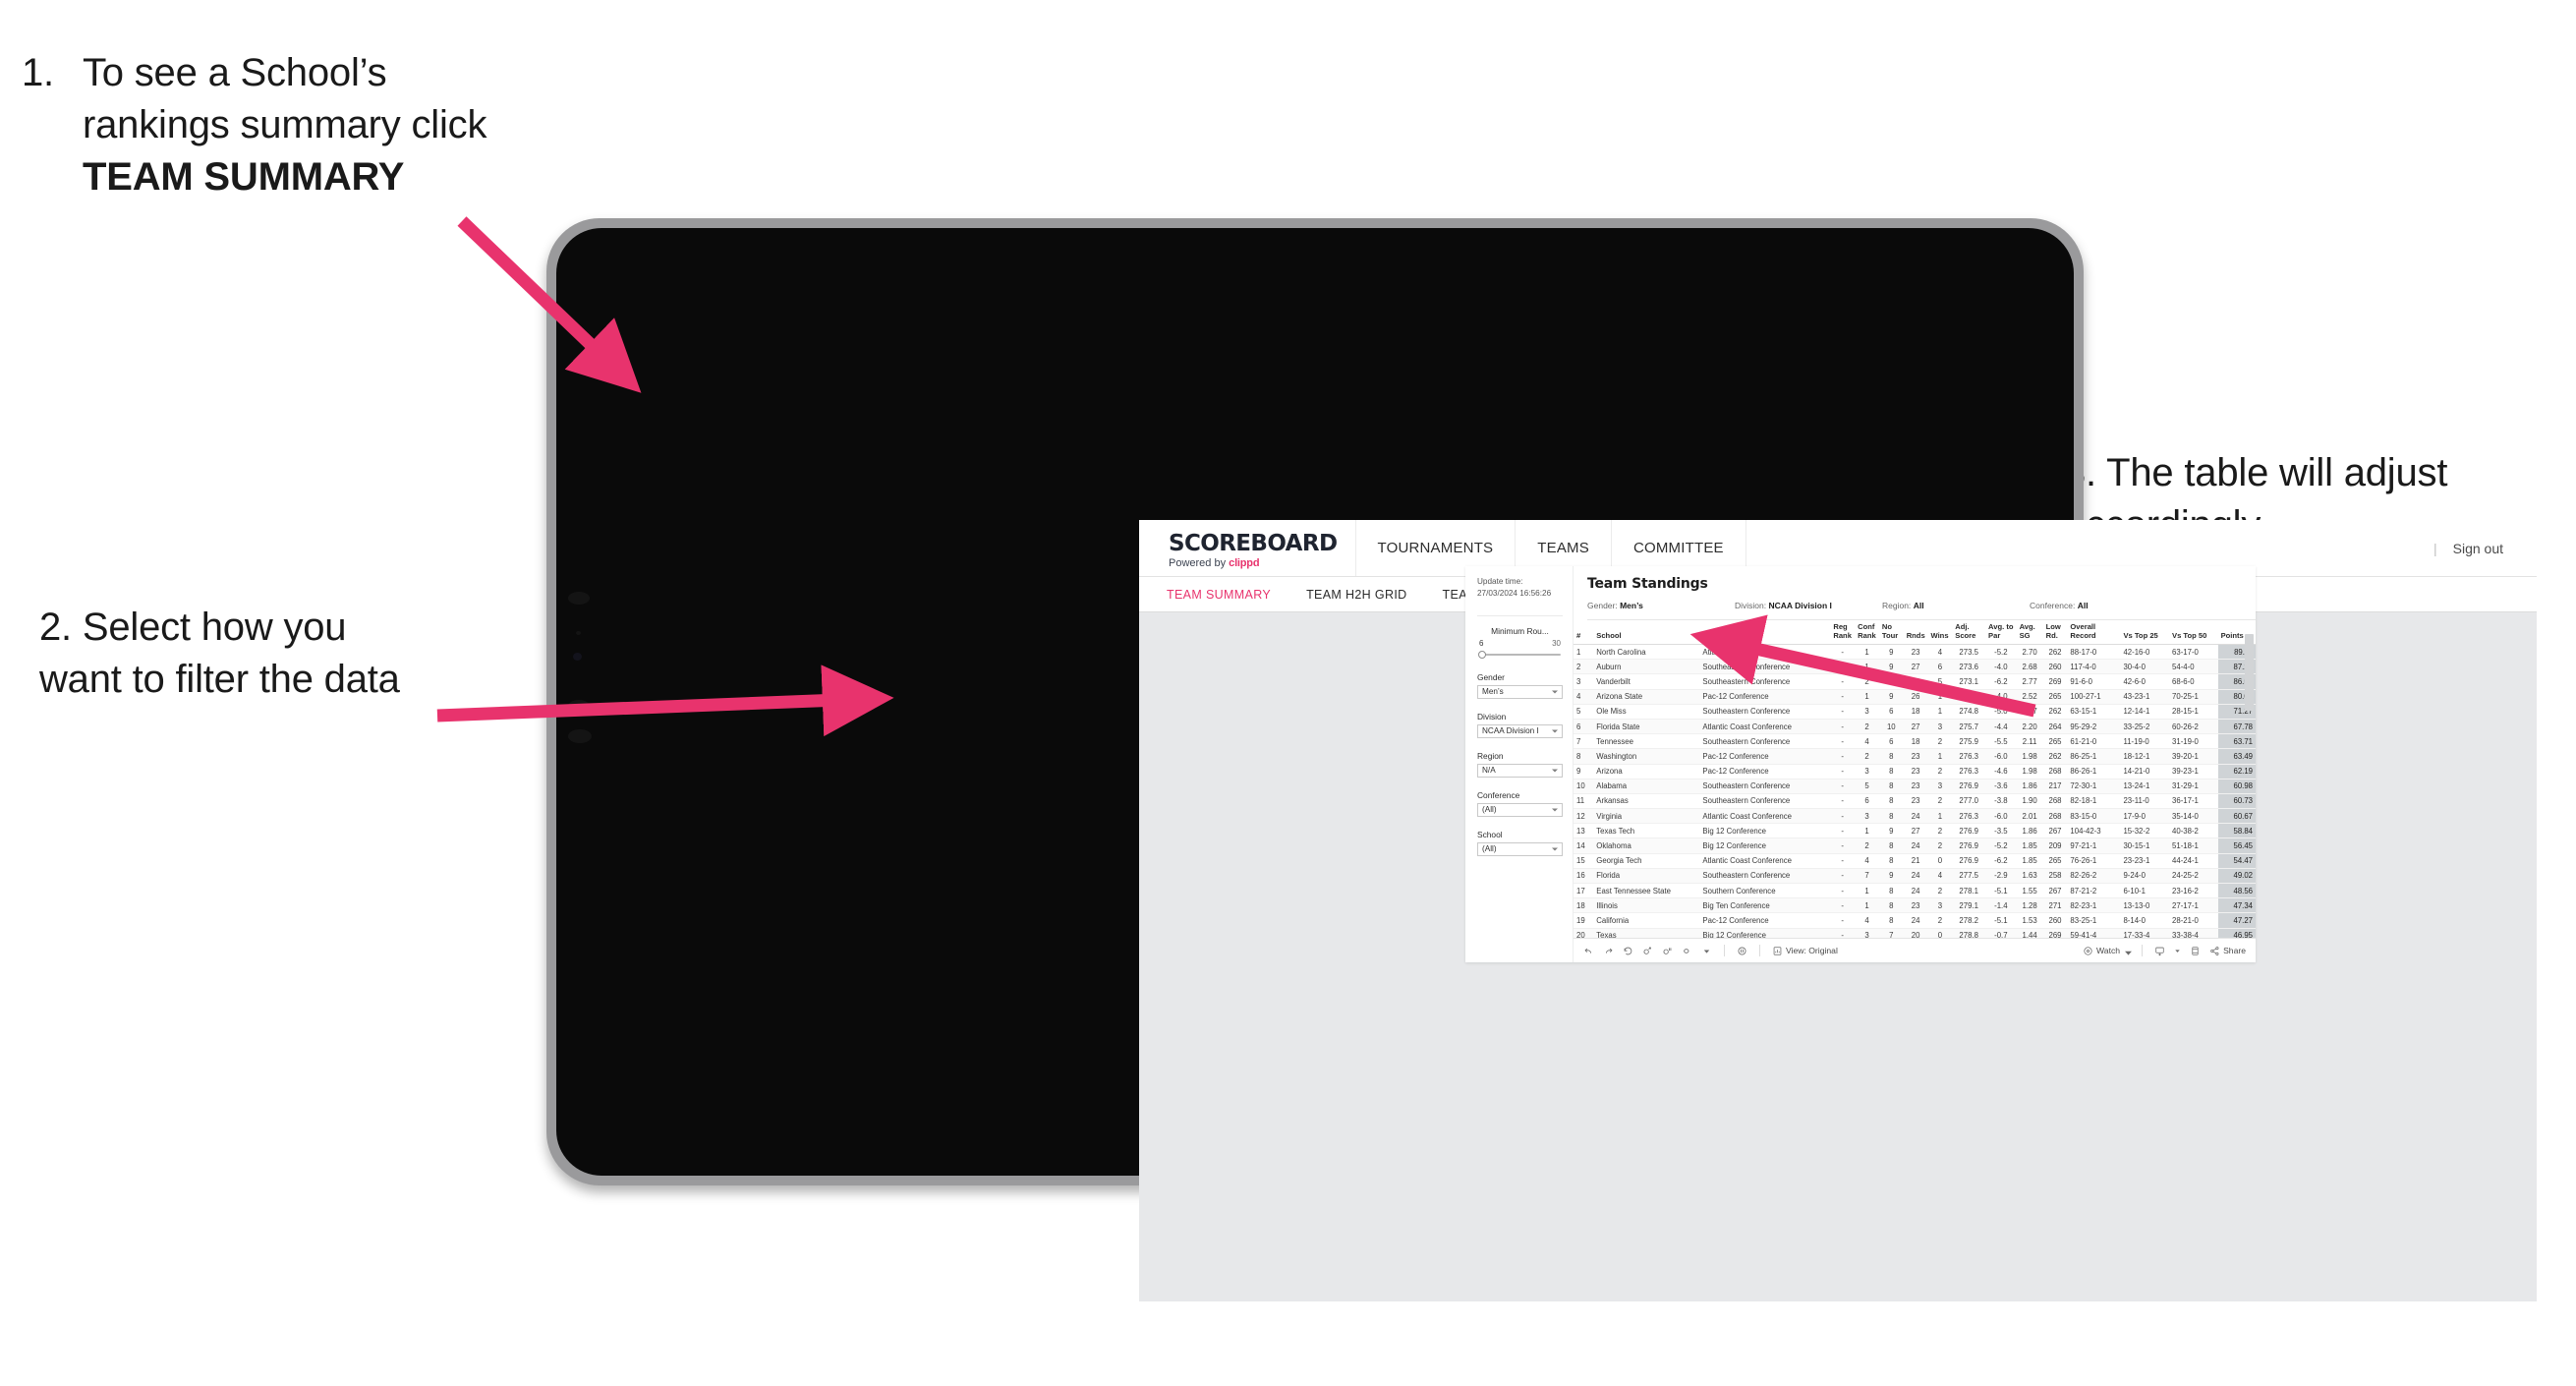 Image resolution: width=2576 pixels, height=1386 pixels. What do you see at coordinates (2160, 951) in the screenshot?
I see `download-icon` at bounding box center [2160, 951].